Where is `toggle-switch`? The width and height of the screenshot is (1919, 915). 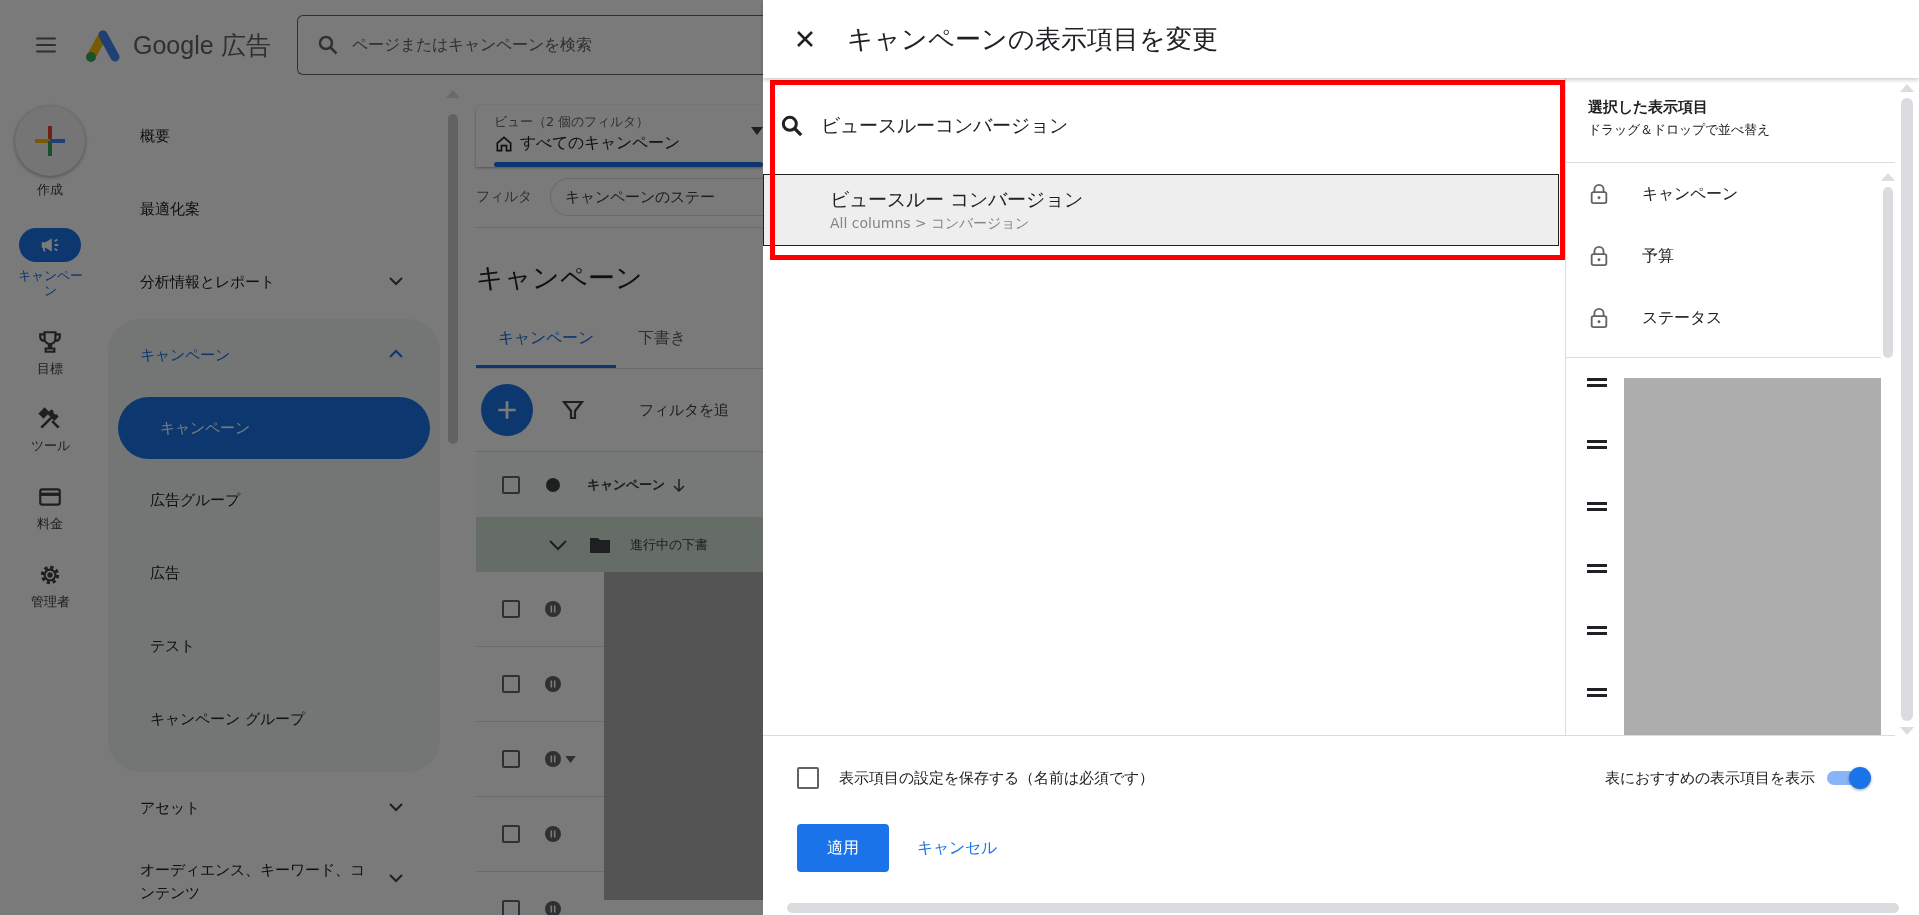
toggle-switch is located at coordinates (1848, 778).